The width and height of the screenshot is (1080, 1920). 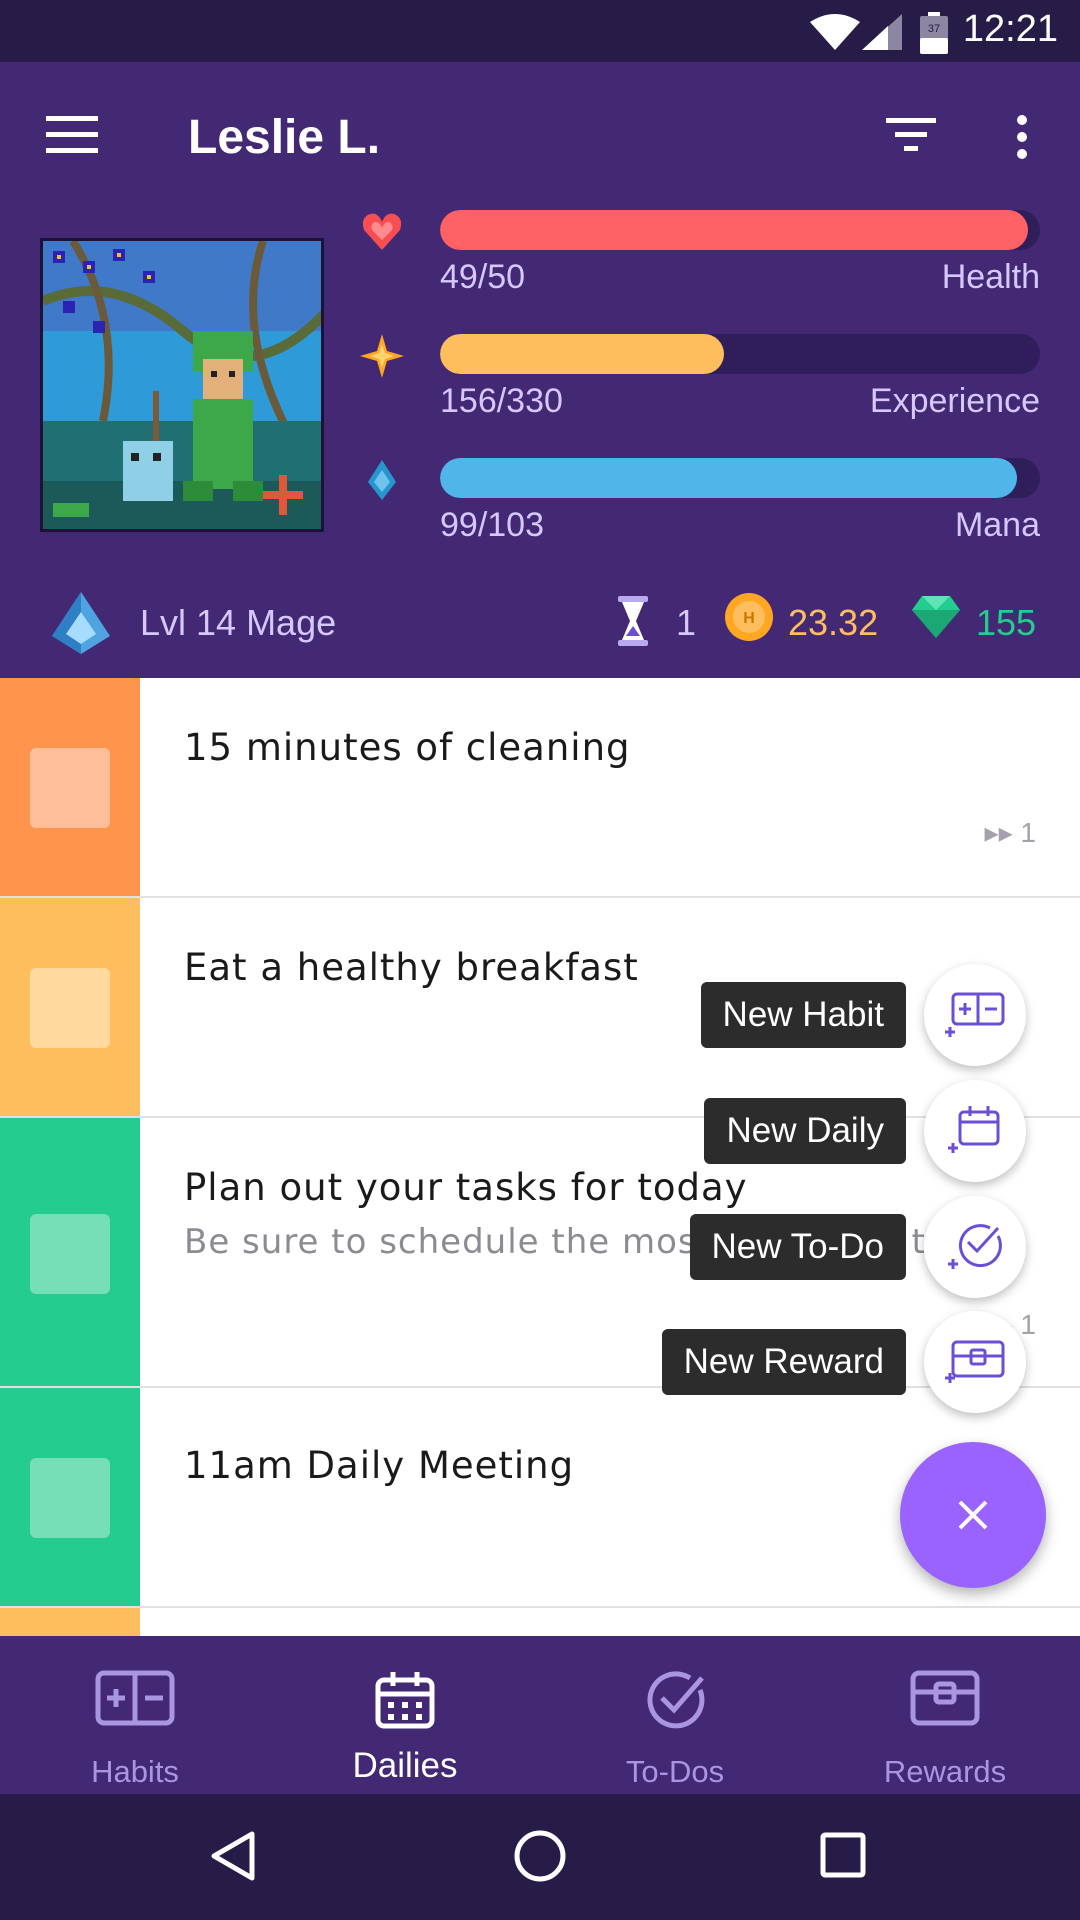 I want to click on svg-text: H, so click(x=749, y=618).